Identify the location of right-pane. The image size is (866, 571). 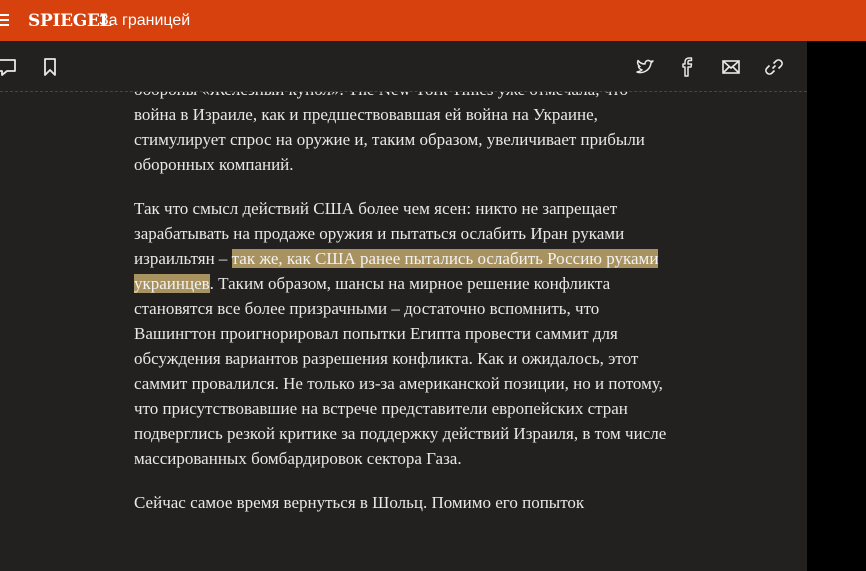
(836, 306).